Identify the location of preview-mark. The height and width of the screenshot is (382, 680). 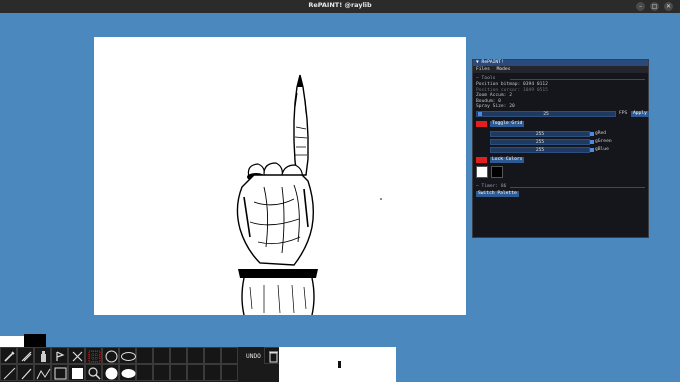
(339, 364).